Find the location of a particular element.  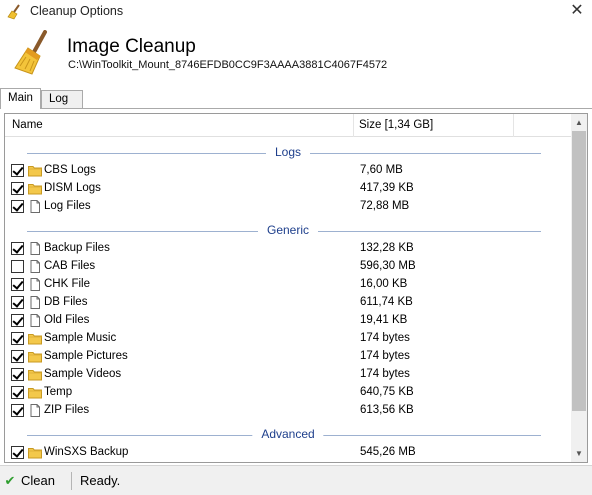

status-text: Ready. is located at coordinates (100, 480).